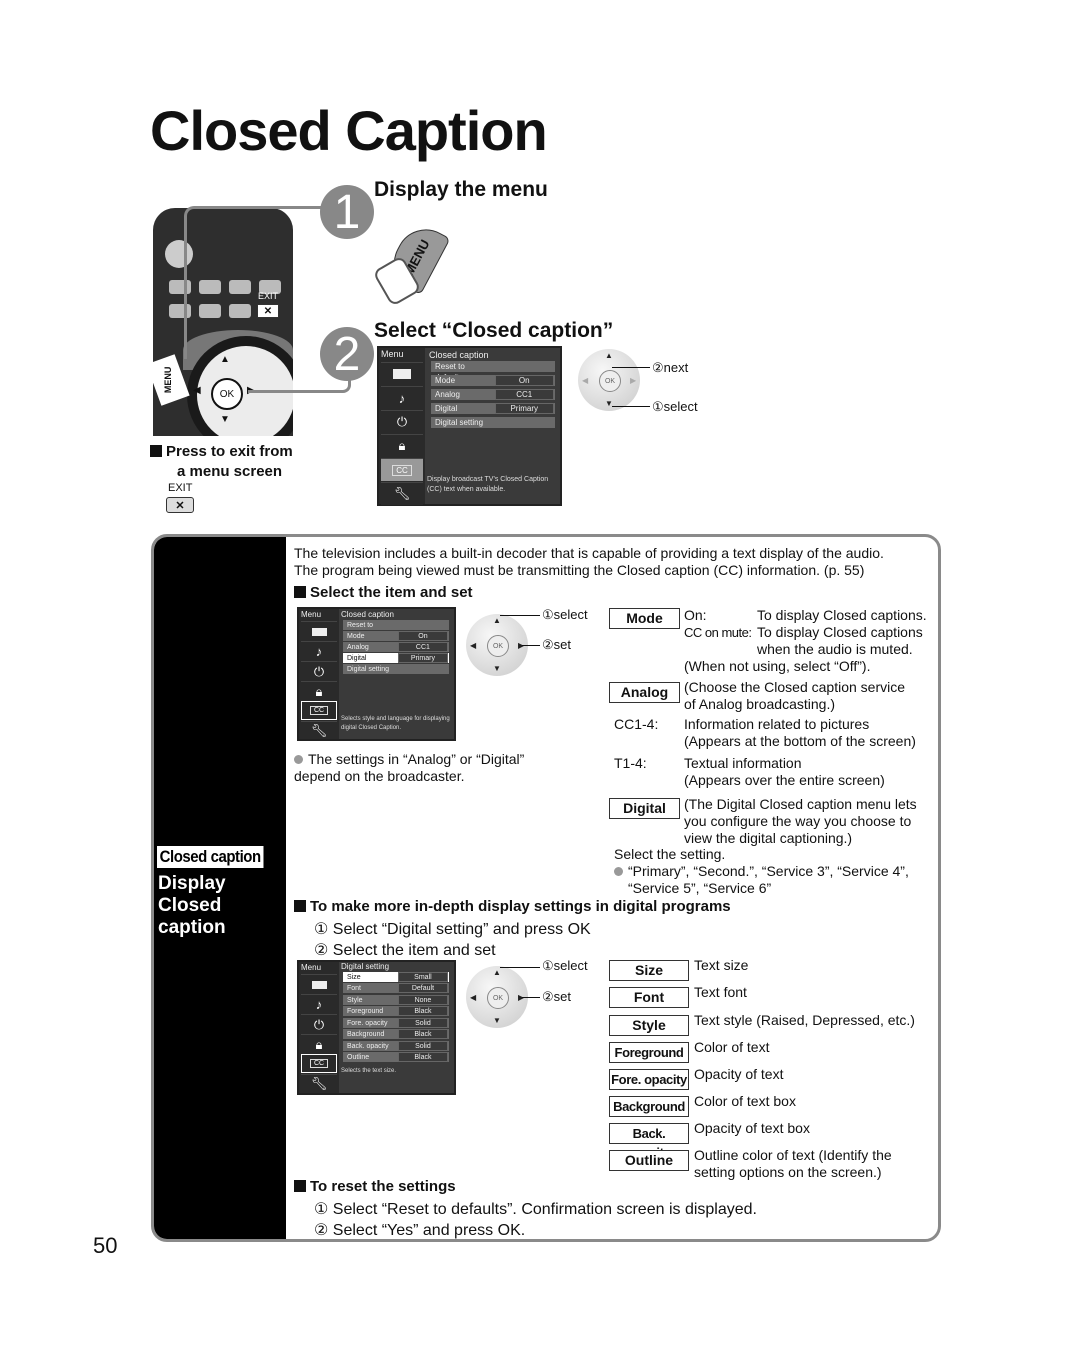 The width and height of the screenshot is (1080, 1353). Describe the element at coordinates (405, 950) in the screenshot. I see `digital-step-2: ② Select the item and set` at that location.